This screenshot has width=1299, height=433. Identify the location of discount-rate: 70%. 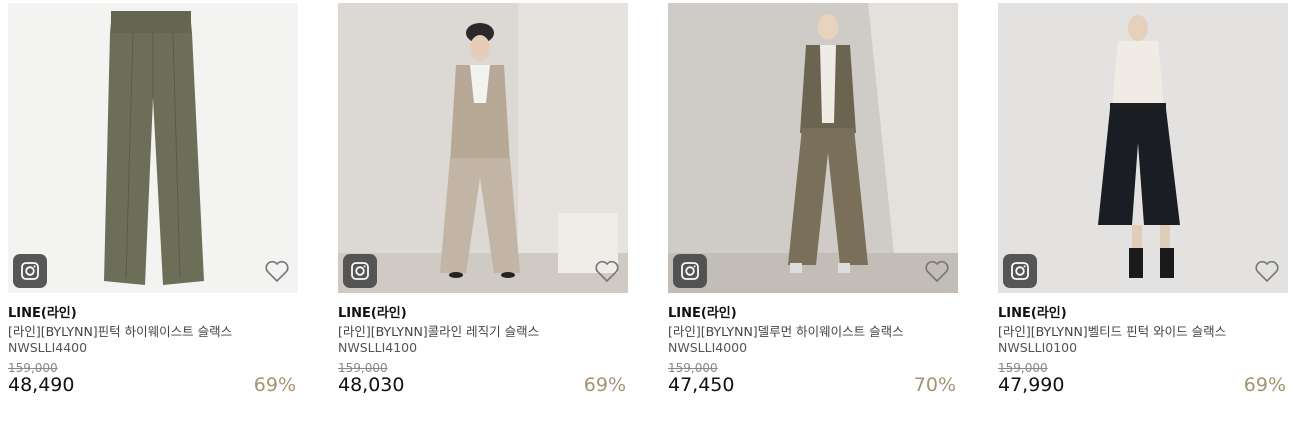
(934, 385).